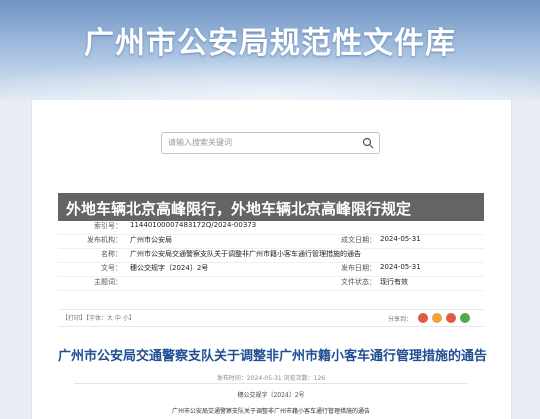 Image resolution: width=540 pixels, height=419 pixels. Describe the element at coordinates (111, 268) in the screenshot. I see `docnum-label: 文号：` at that location.